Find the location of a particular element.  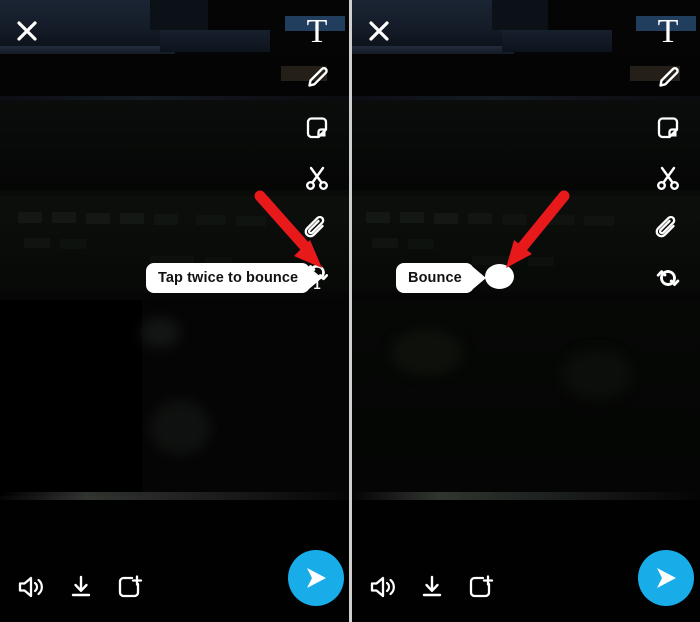

loop-icon is located at coordinates (668, 278).